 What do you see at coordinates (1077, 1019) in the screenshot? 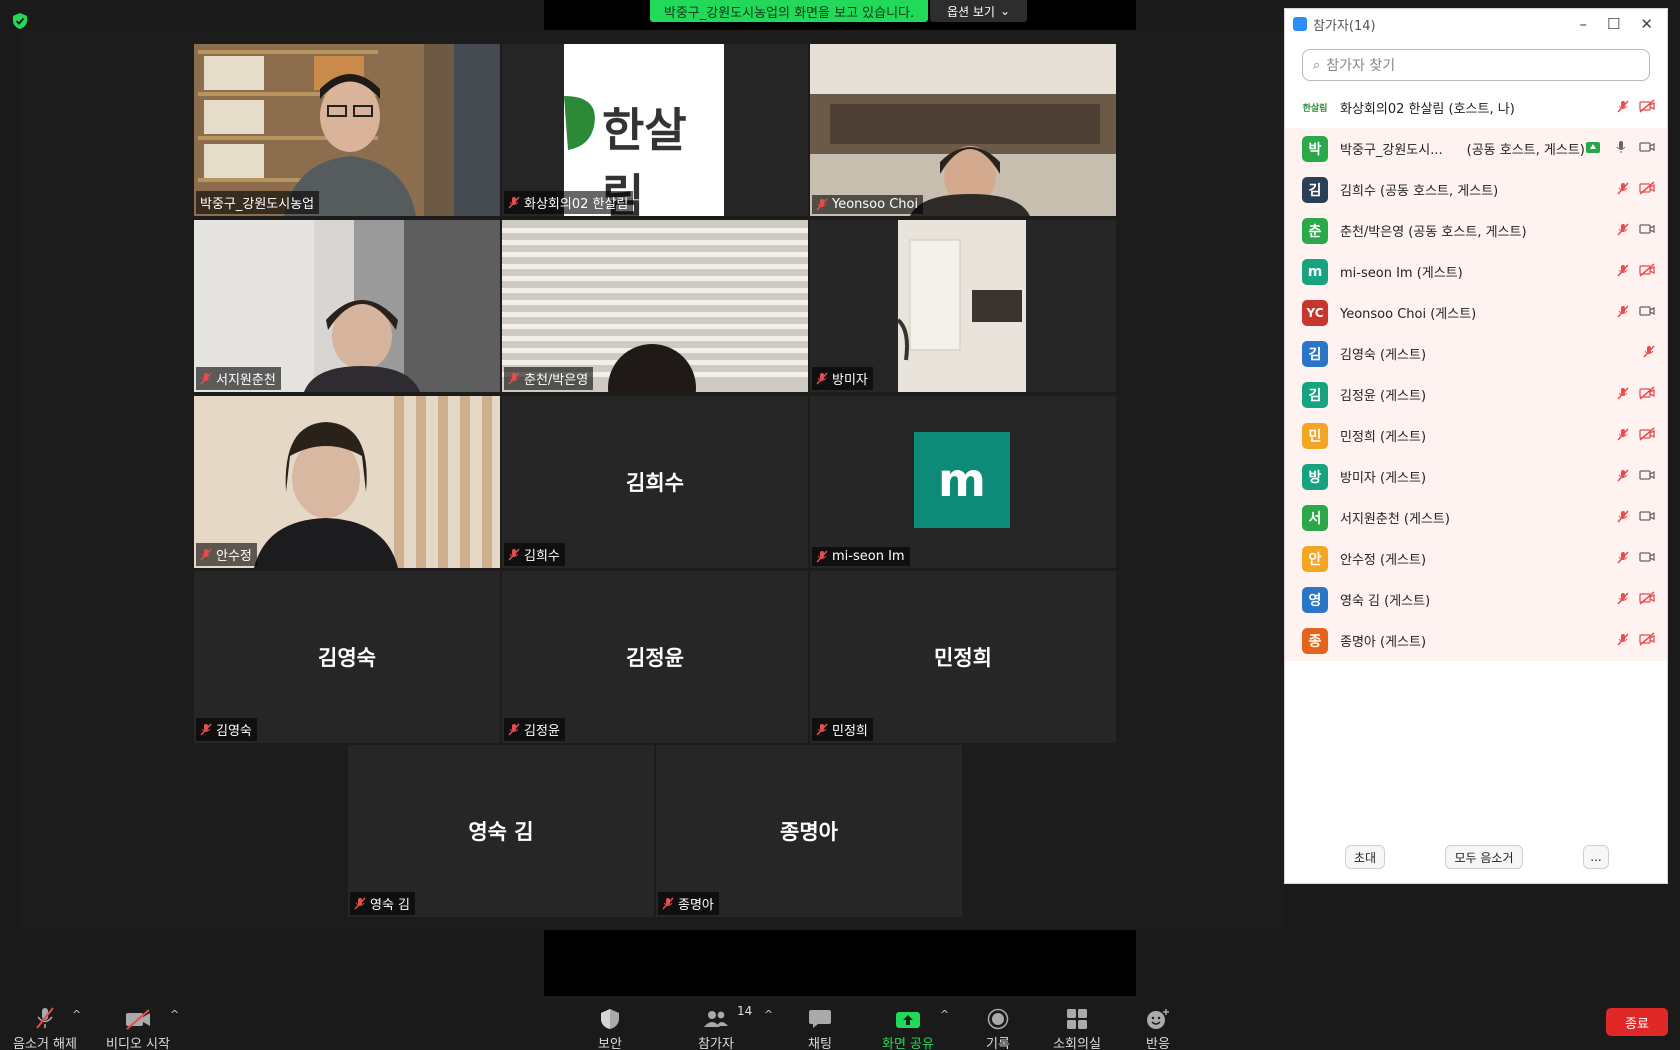
I see `breakout-rooms-icon` at bounding box center [1077, 1019].